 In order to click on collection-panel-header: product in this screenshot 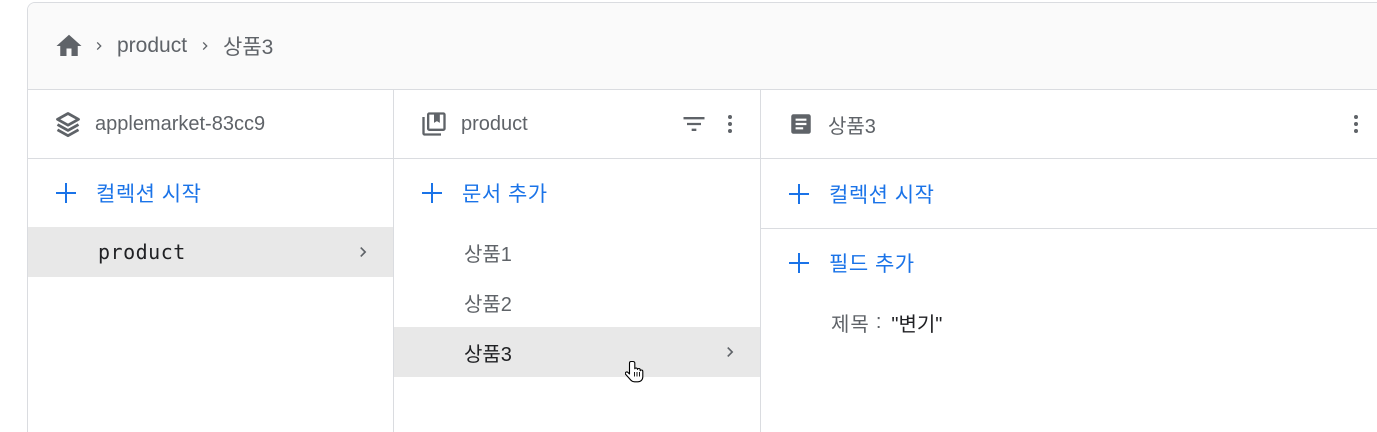, I will do `click(577, 124)`.